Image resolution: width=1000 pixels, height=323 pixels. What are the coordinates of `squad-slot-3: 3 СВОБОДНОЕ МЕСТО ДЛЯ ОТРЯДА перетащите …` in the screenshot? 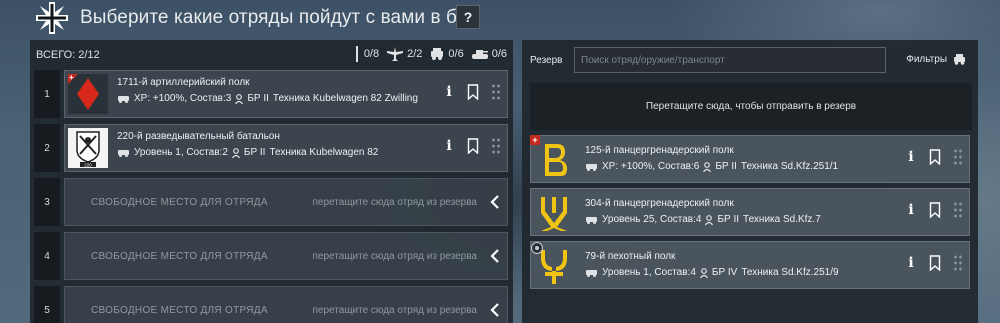 It's located at (271, 202).